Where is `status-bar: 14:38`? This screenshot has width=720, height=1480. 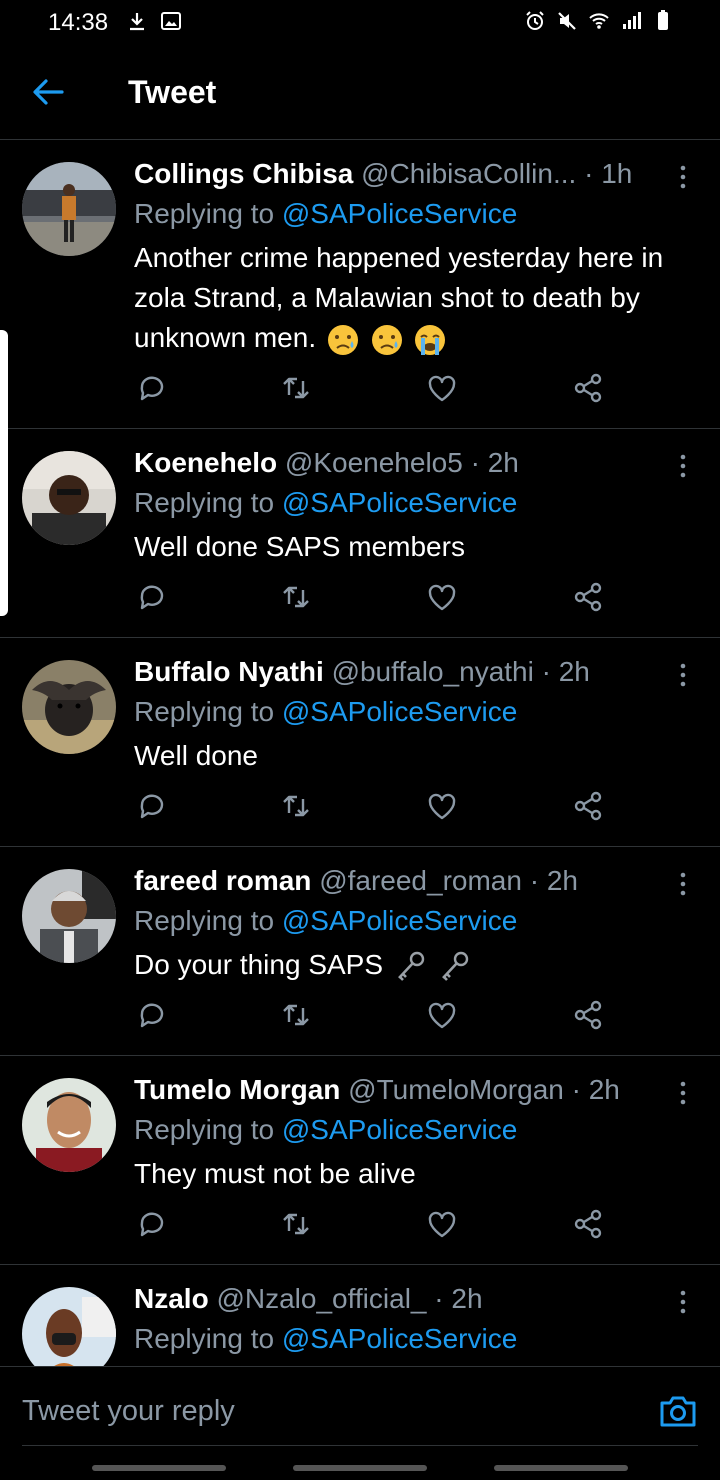
status-bar: 14:38 is located at coordinates (360, 22).